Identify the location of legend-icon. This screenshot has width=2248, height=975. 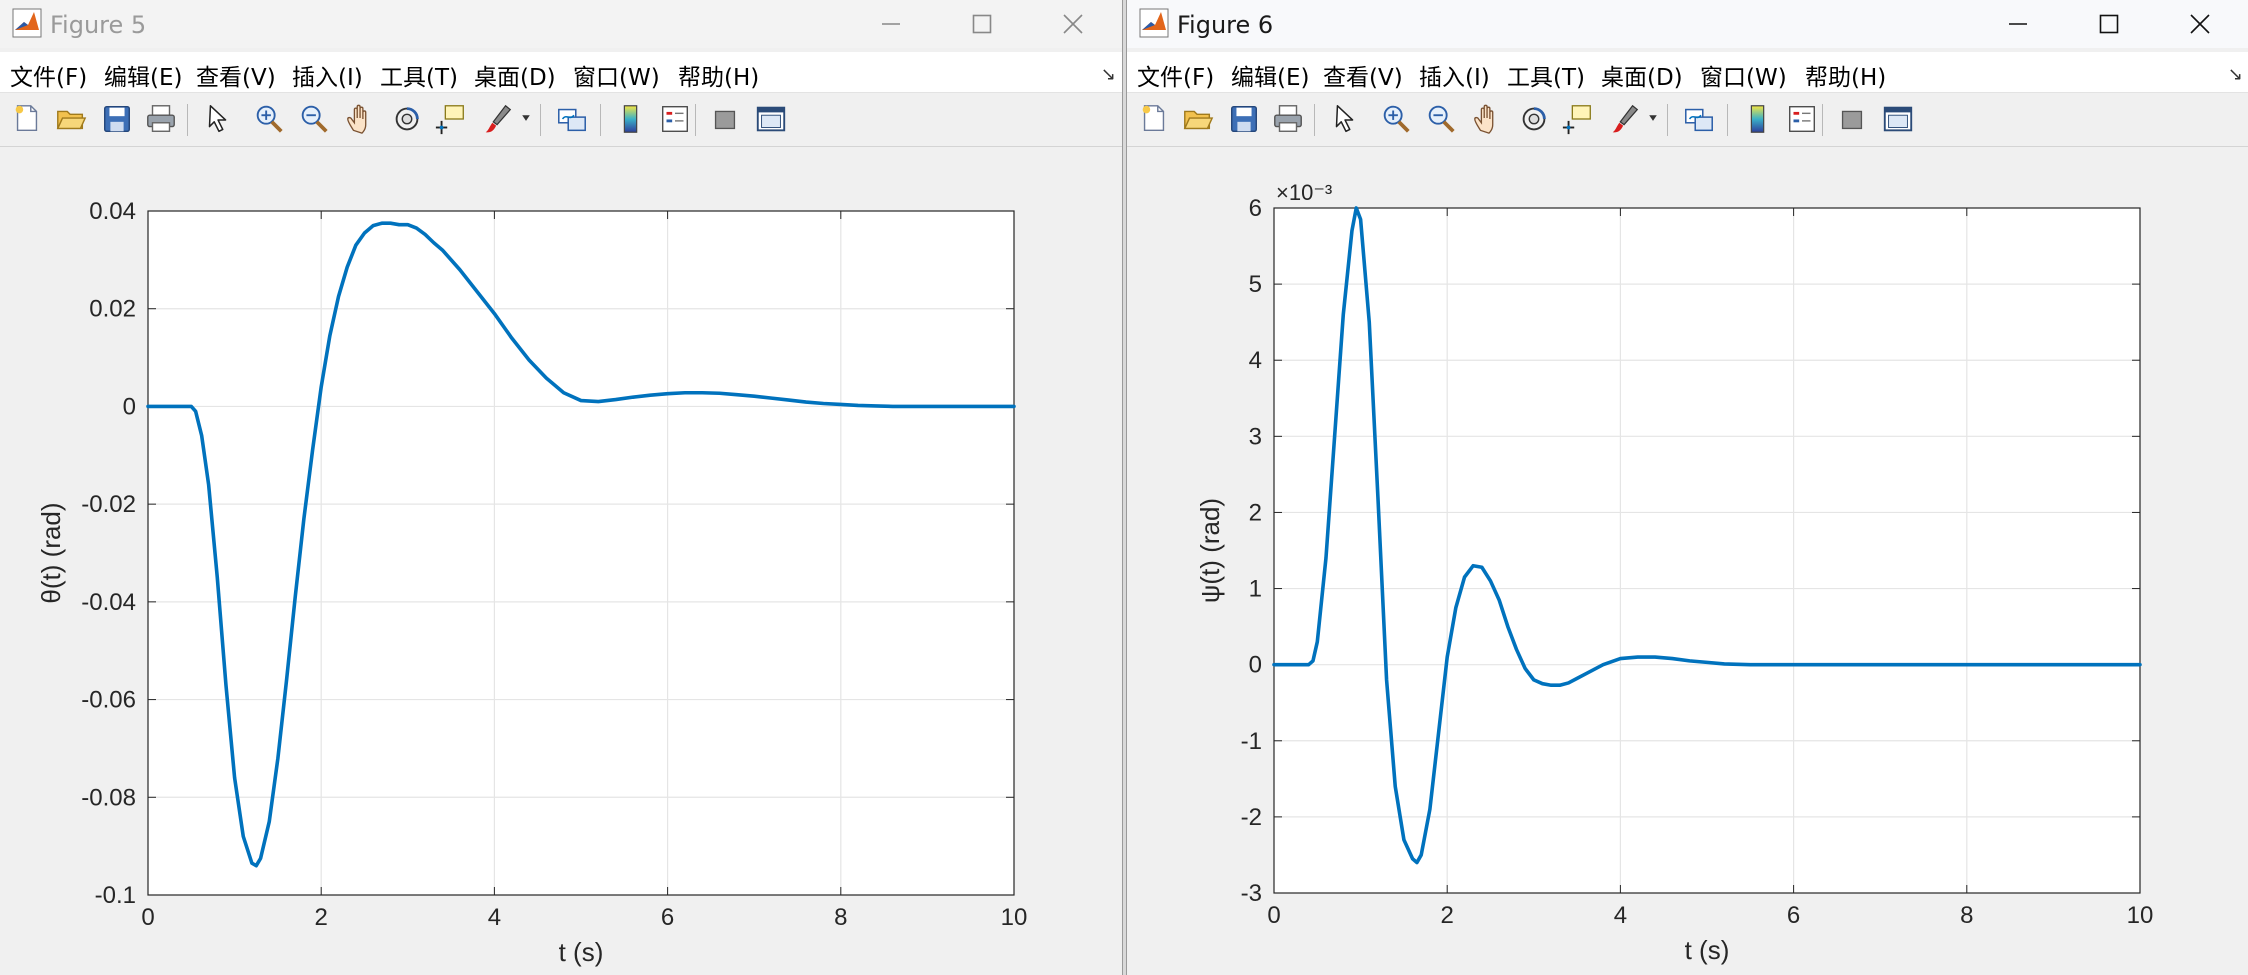
(675, 119).